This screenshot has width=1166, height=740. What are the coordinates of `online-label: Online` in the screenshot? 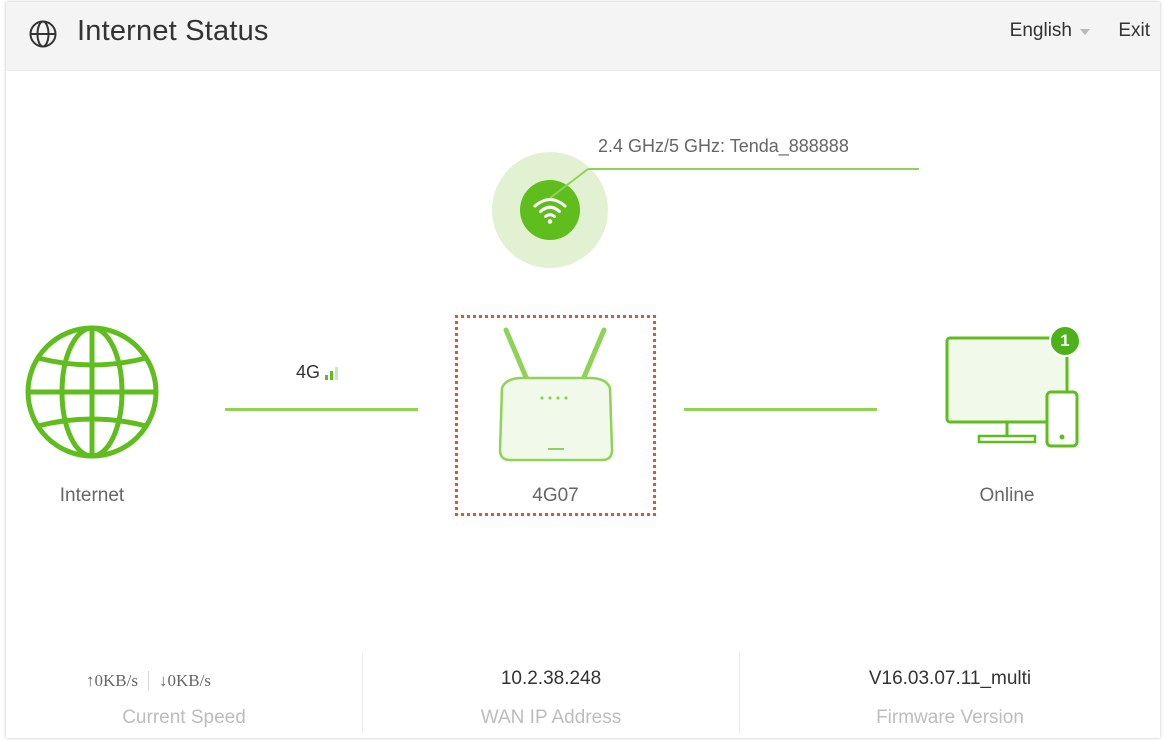 It's located at (1007, 495).